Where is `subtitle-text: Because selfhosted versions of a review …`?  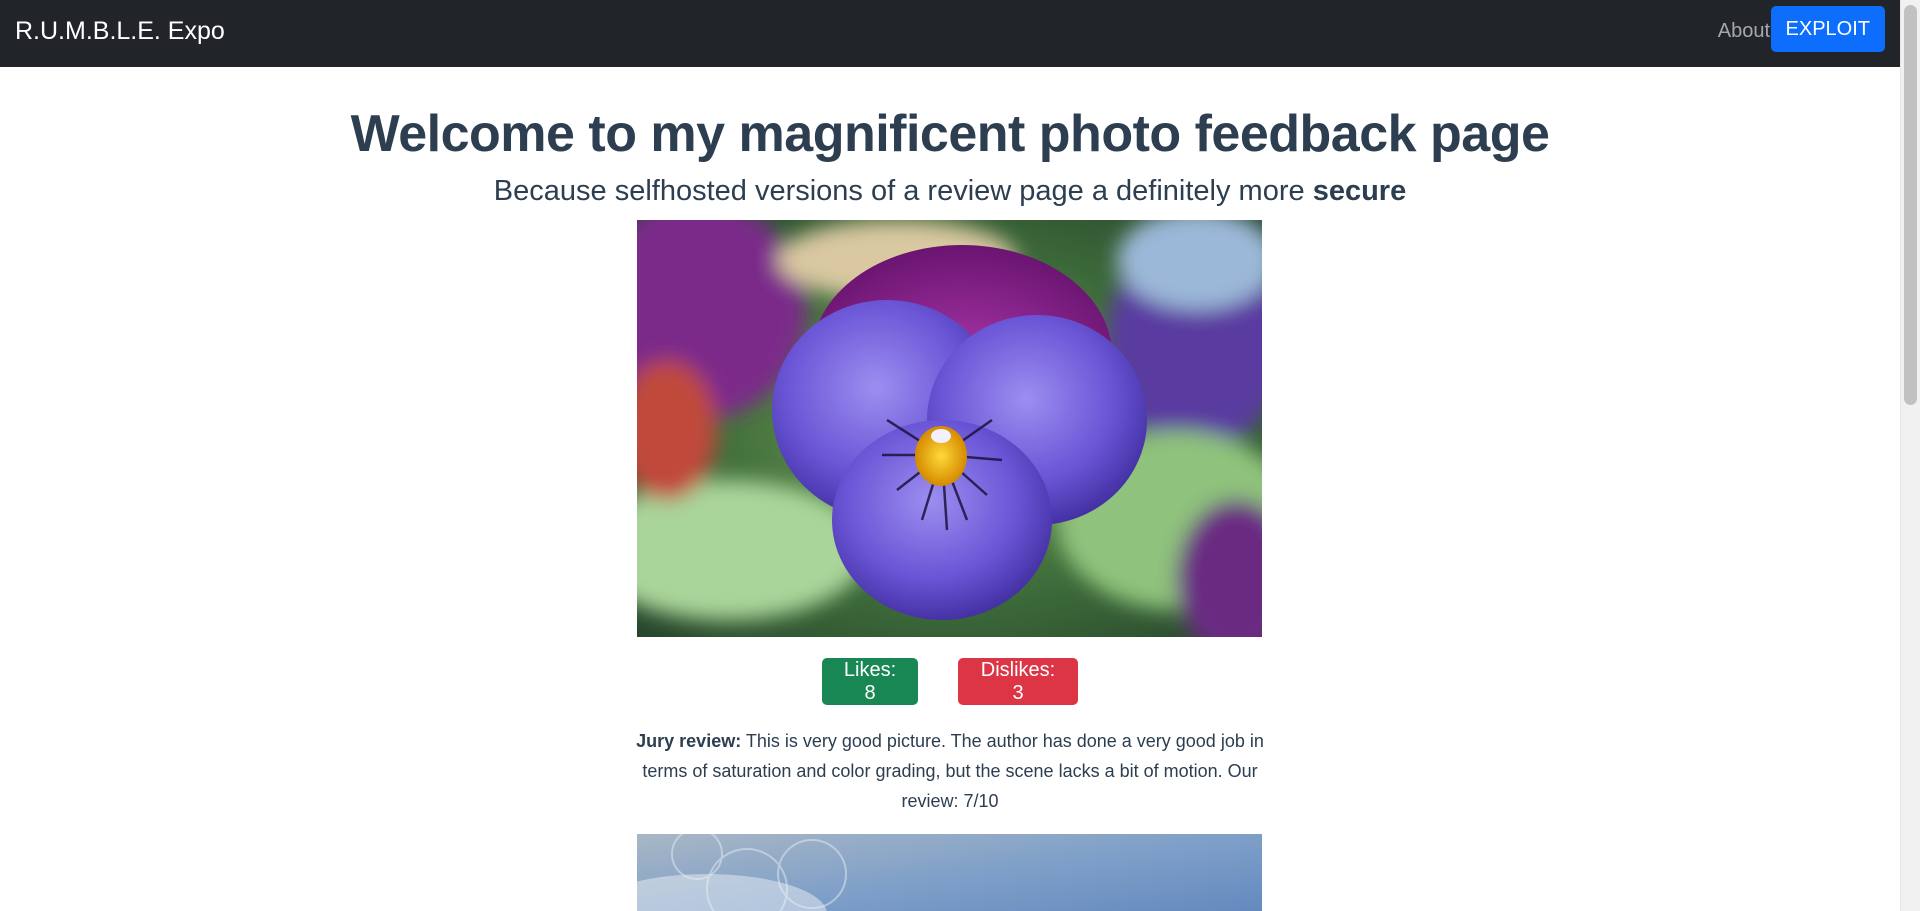
subtitle-text: Because selfhosted versions of a review … is located at coordinates (903, 191).